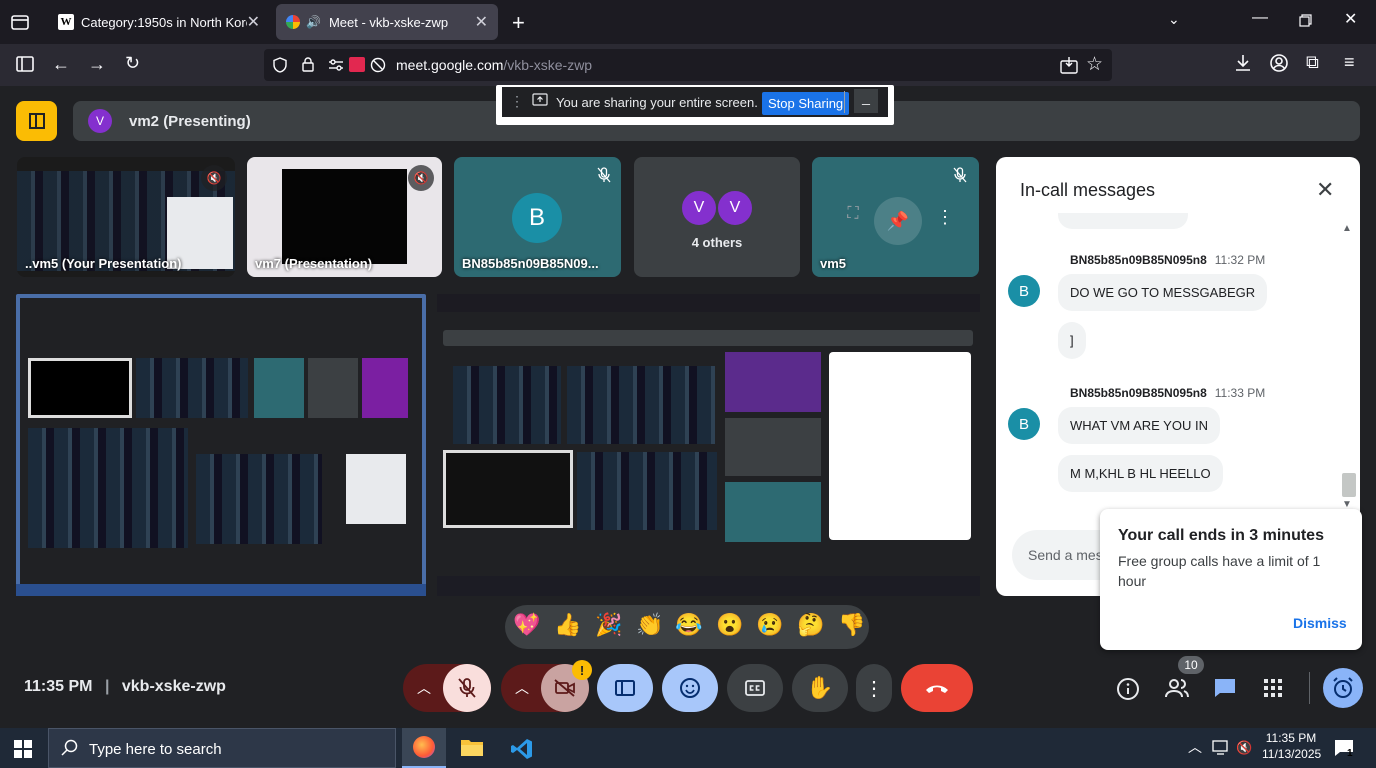 This screenshot has height=768, width=1376. What do you see at coordinates (280, 65) in the screenshot?
I see `tracking-shield-icon` at bounding box center [280, 65].